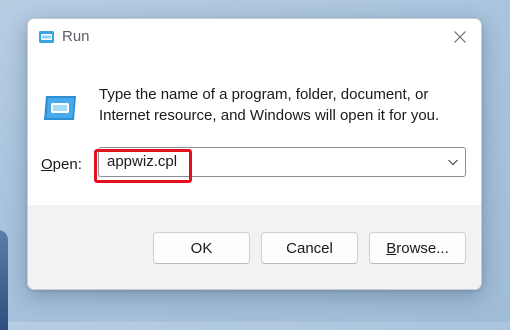  I want to click on open-label: Open:, so click(61, 164).